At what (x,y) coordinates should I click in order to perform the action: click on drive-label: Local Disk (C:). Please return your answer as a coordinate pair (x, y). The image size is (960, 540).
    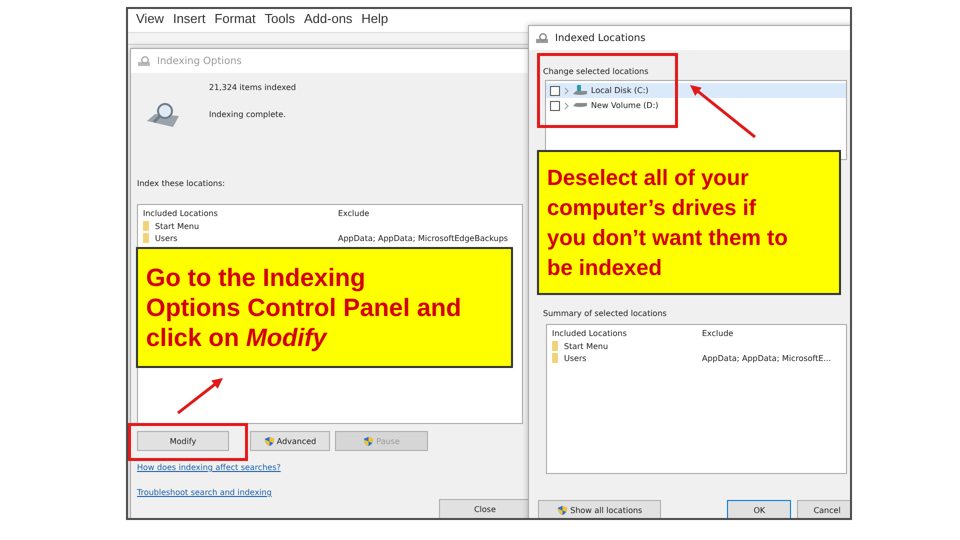
    Looking at the image, I should click on (620, 90).